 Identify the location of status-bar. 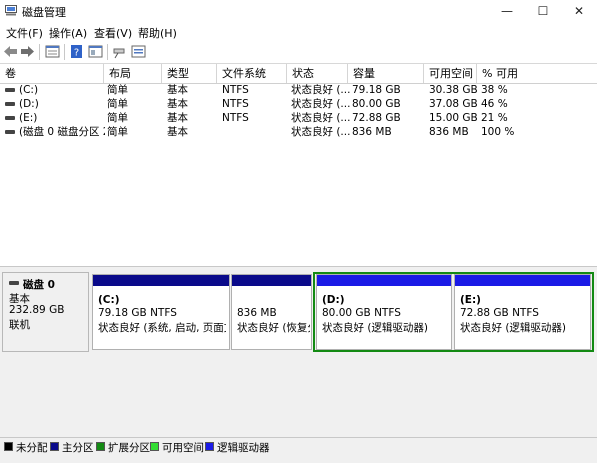
(298, 459).